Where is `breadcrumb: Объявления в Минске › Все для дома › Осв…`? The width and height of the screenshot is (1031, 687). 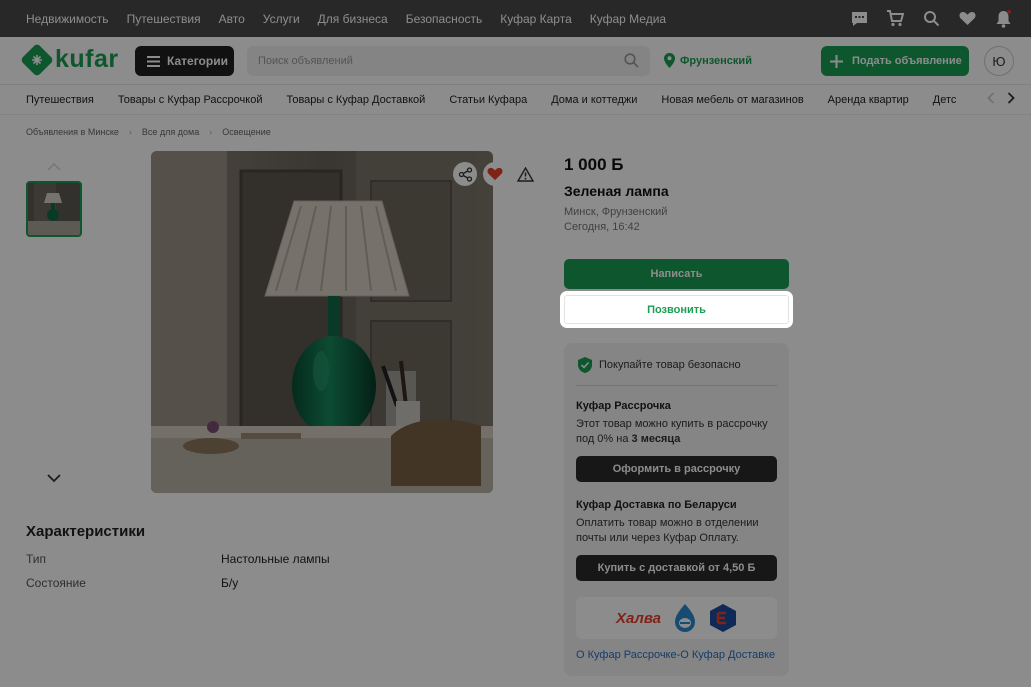 breadcrumb: Объявления в Минске › Все для дома › Осв… is located at coordinates (148, 132).